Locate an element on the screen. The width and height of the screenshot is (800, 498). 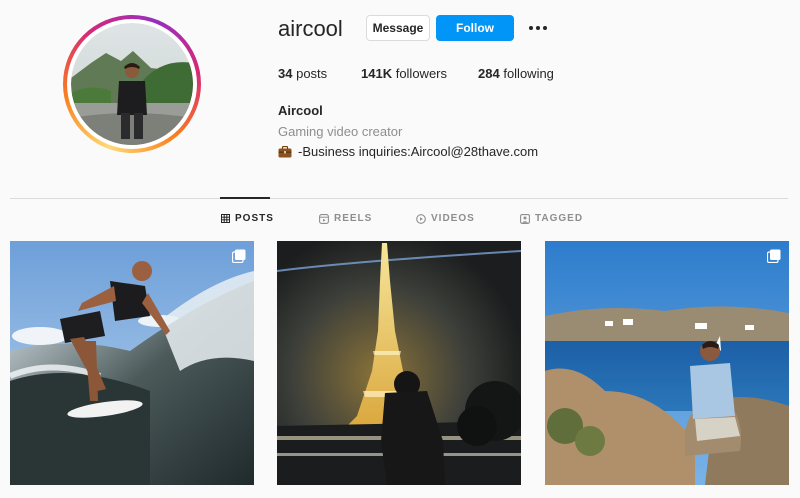
tab-posts: POSTS is located at coordinates (247, 218).